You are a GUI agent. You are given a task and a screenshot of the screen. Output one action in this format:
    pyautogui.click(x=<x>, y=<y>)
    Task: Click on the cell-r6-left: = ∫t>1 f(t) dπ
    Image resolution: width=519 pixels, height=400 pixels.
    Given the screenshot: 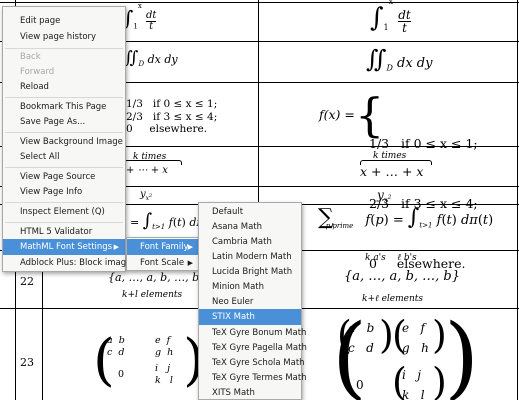 What is the action you would take?
    pyautogui.click(x=167, y=221)
    